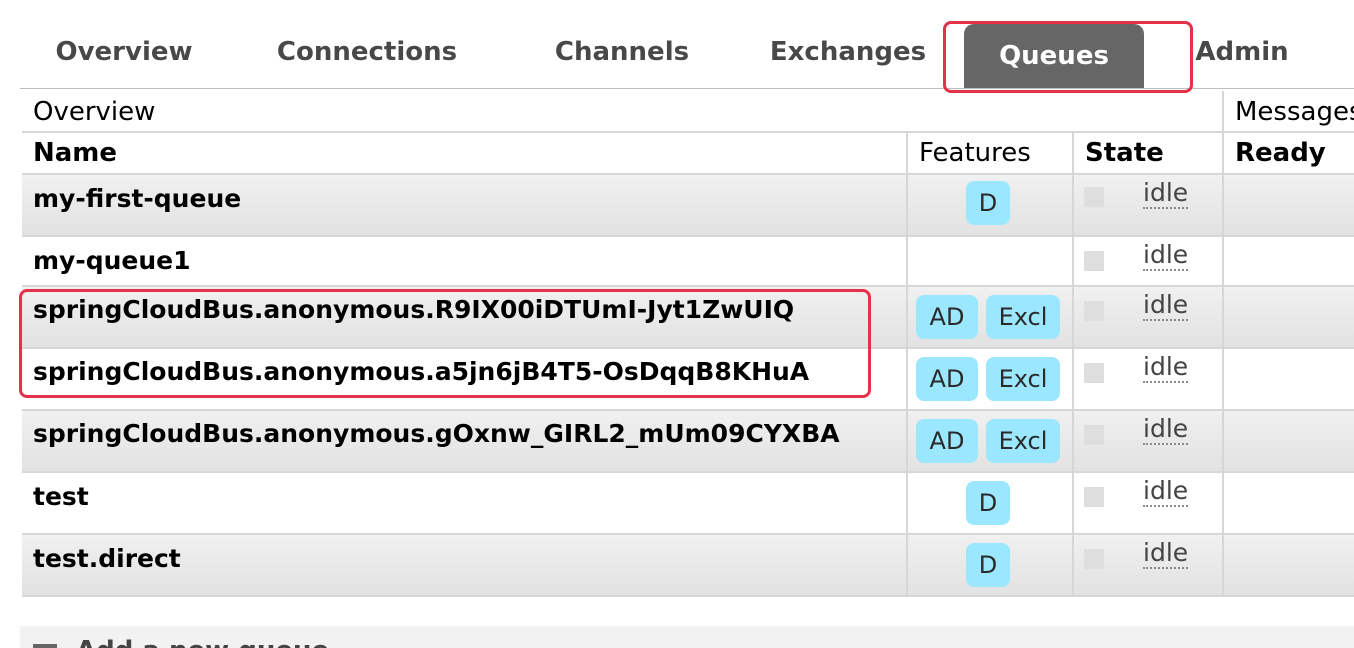 This screenshot has height=648, width=1354. I want to click on table-row: my-queue1 idle 1, so click(688, 262).